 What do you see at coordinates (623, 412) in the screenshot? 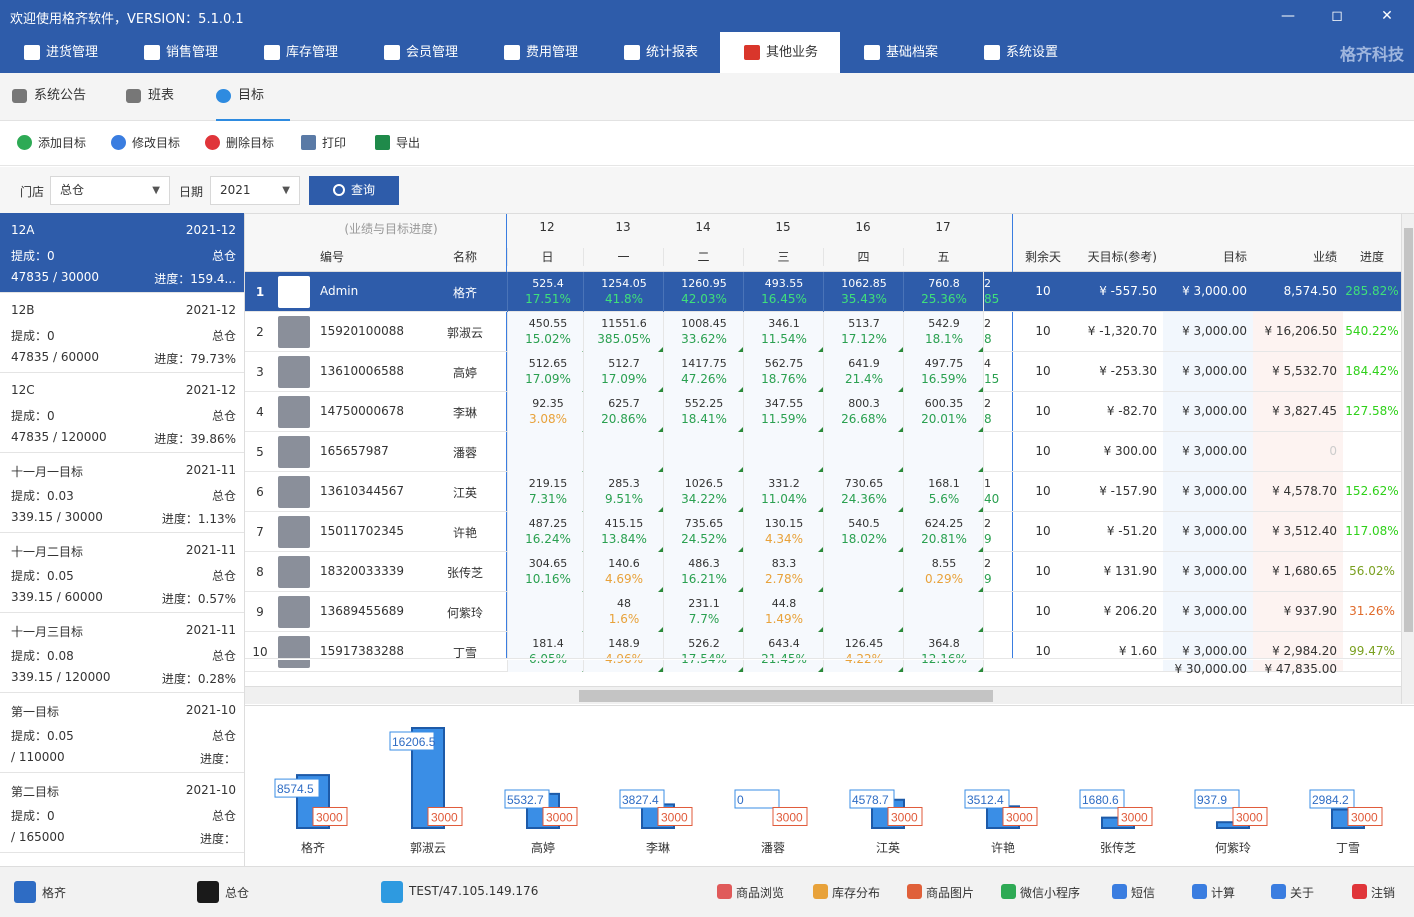
I see `day-cell: 625.7 20.86%` at bounding box center [623, 412].